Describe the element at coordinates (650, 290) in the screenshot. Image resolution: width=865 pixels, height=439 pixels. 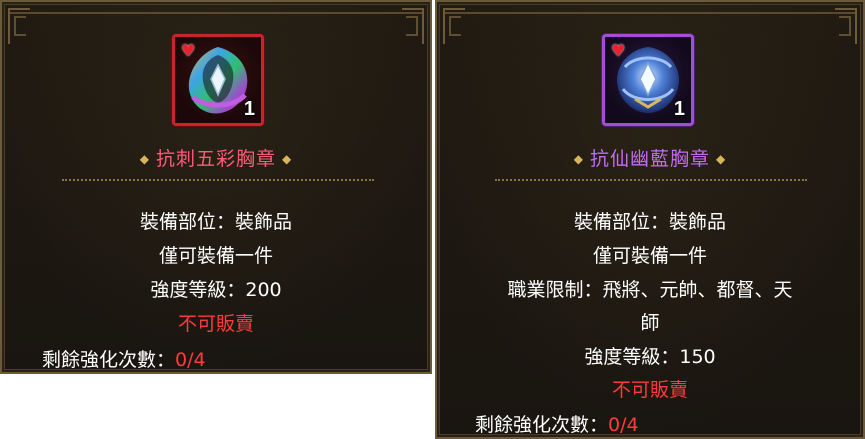
I see `class-restriction-text: 職業限制：飛將、元帥、都督、天` at that location.